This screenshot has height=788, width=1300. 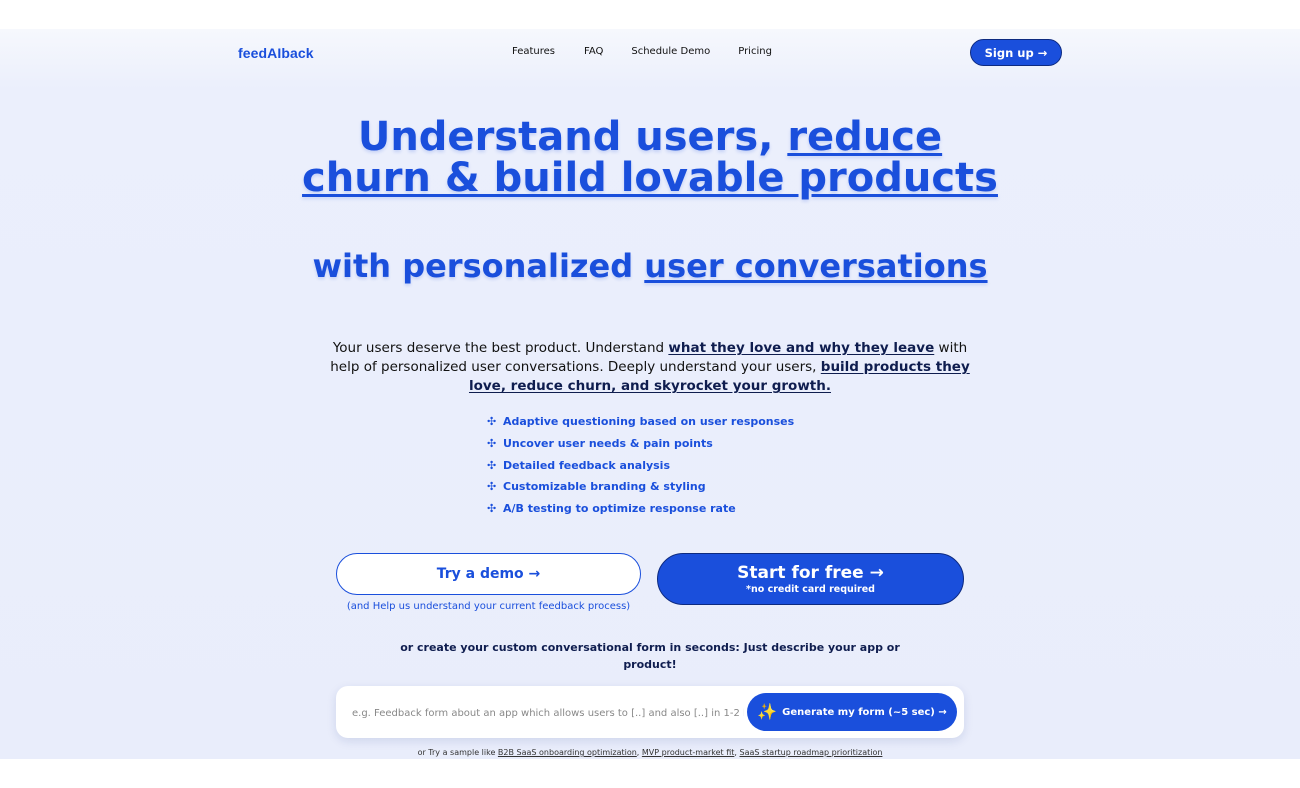 What do you see at coordinates (593, 51) in the screenshot?
I see `nav-link-faq: FAQ` at bounding box center [593, 51].